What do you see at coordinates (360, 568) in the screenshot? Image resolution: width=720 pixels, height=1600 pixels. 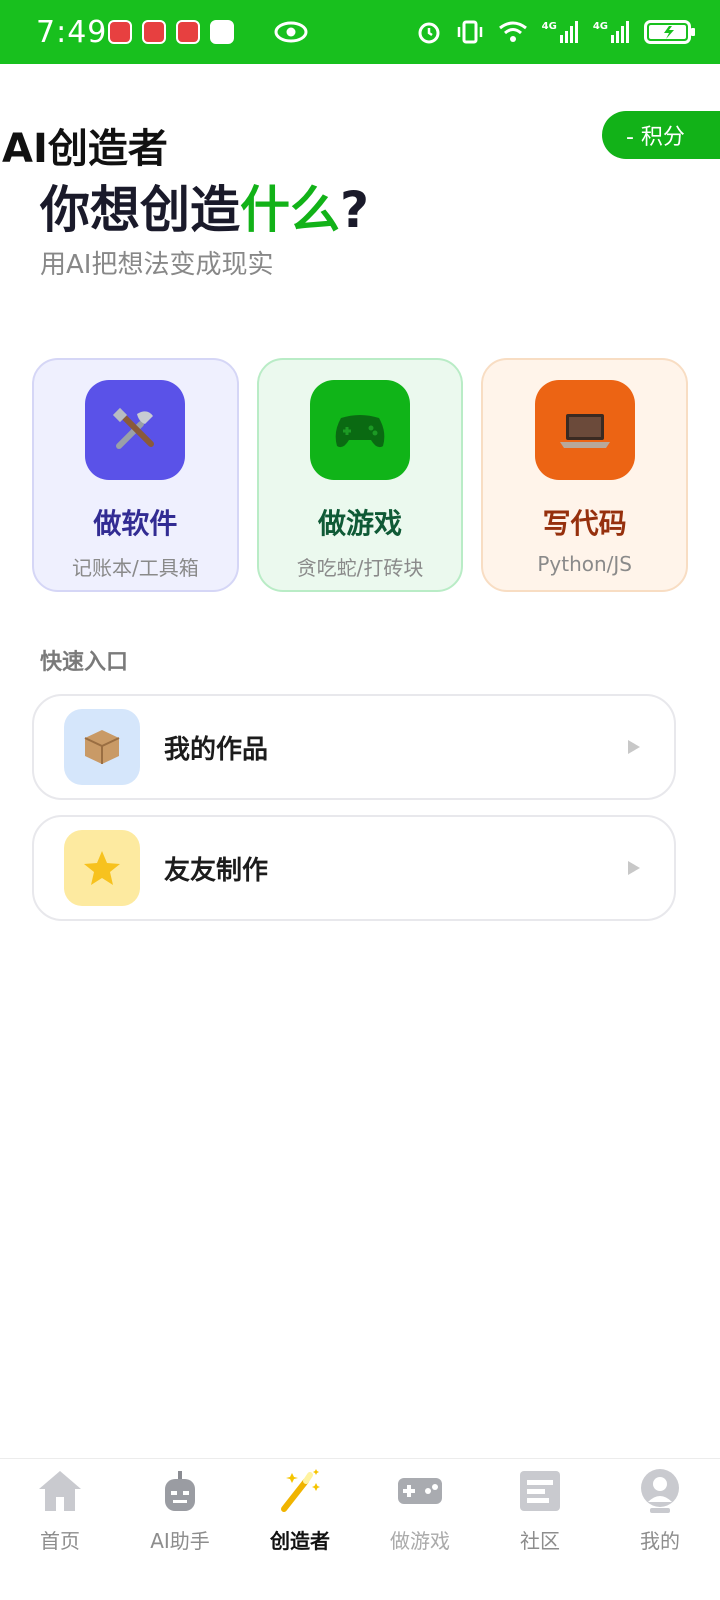 I see `card-subtitle: 贪吃蛇/打砖块` at bounding box center [360, 568].